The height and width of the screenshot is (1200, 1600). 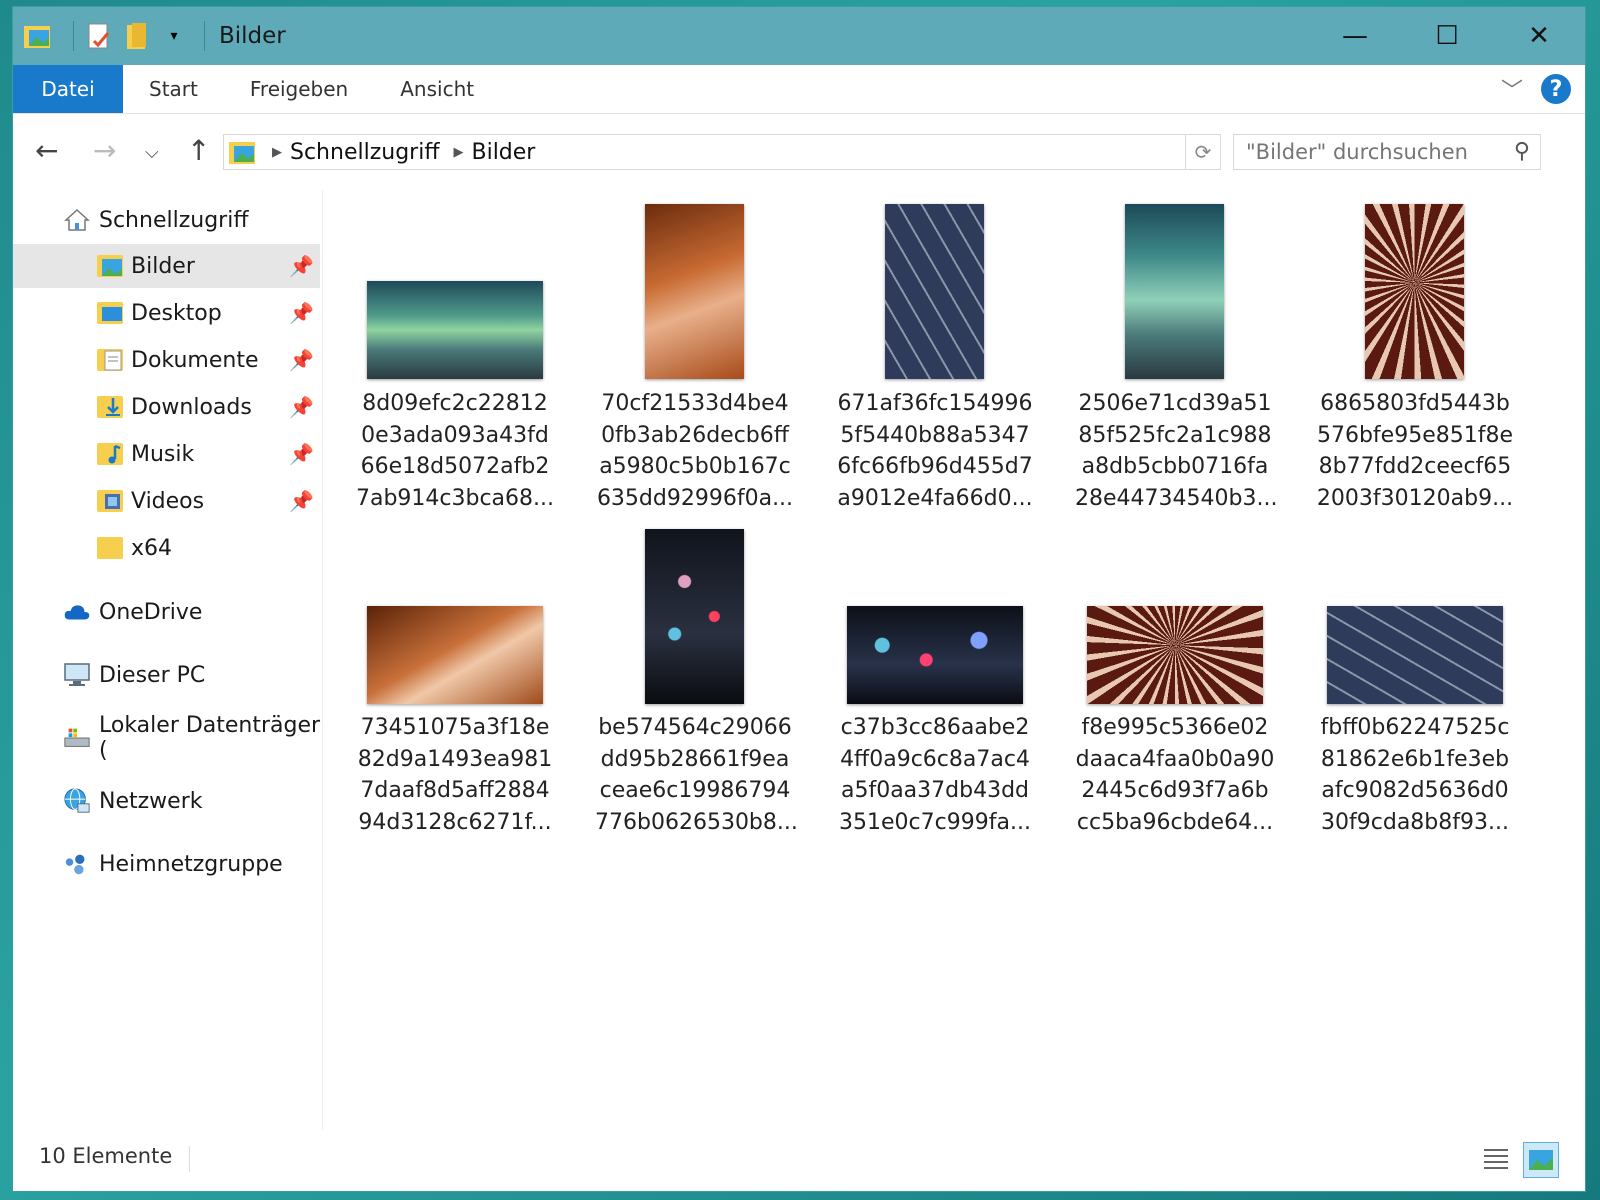 I want to click on sidebar-item-label: Dieser PC, so click(x=152, y=675).